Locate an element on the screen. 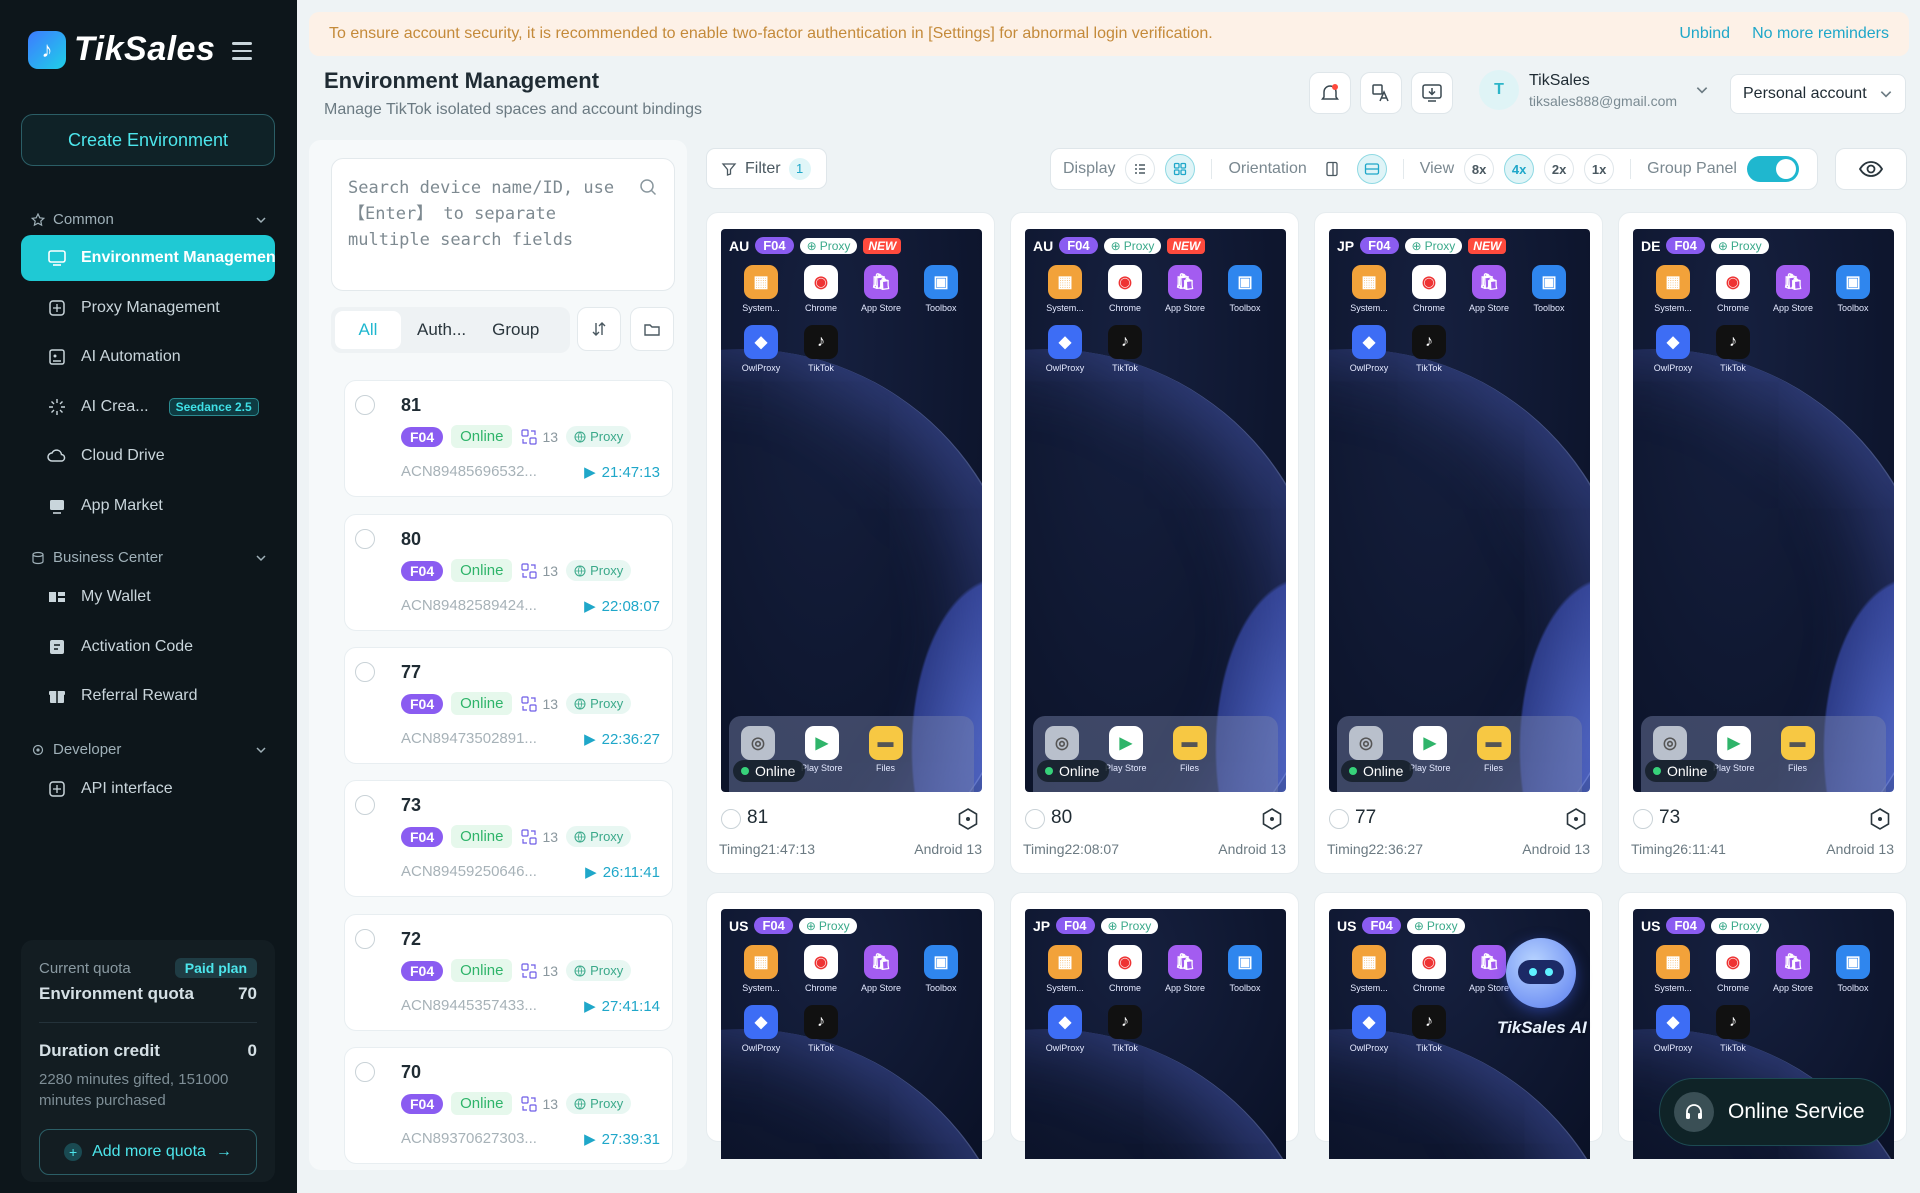 The width and height of the screenshot is (1920, 1193). folder-button is located at coordinates (652, 329).